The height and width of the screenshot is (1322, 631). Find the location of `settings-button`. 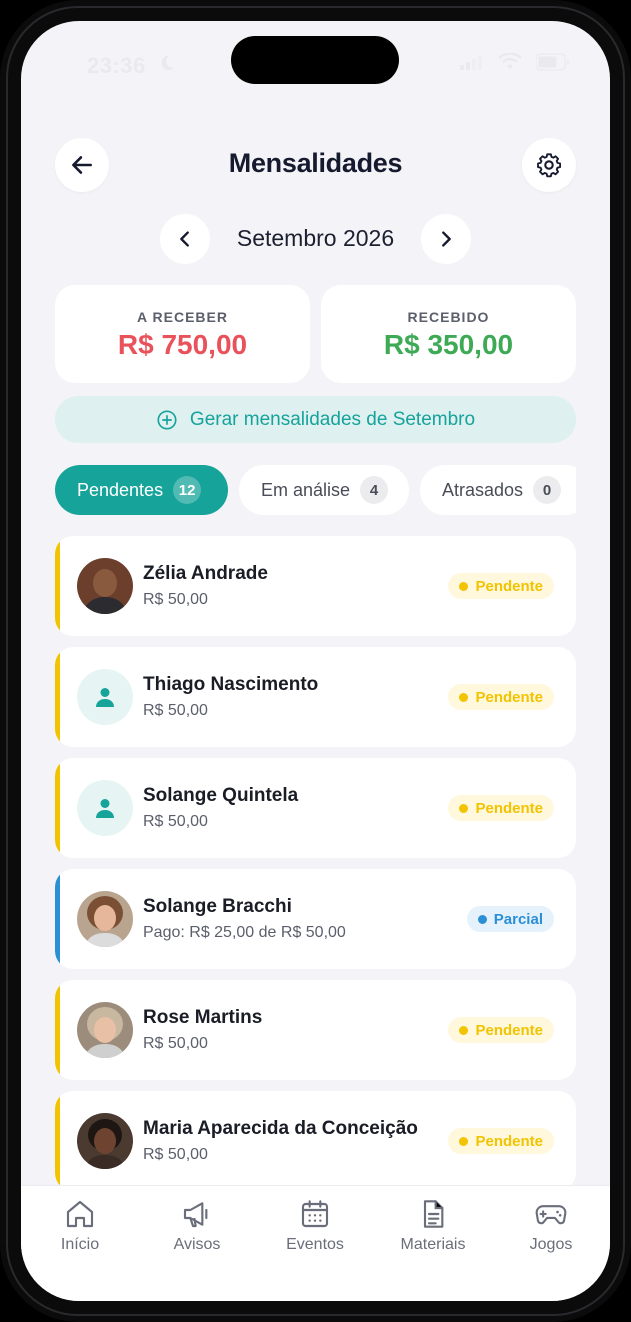

settings-button is located at coordinates (549, 165).